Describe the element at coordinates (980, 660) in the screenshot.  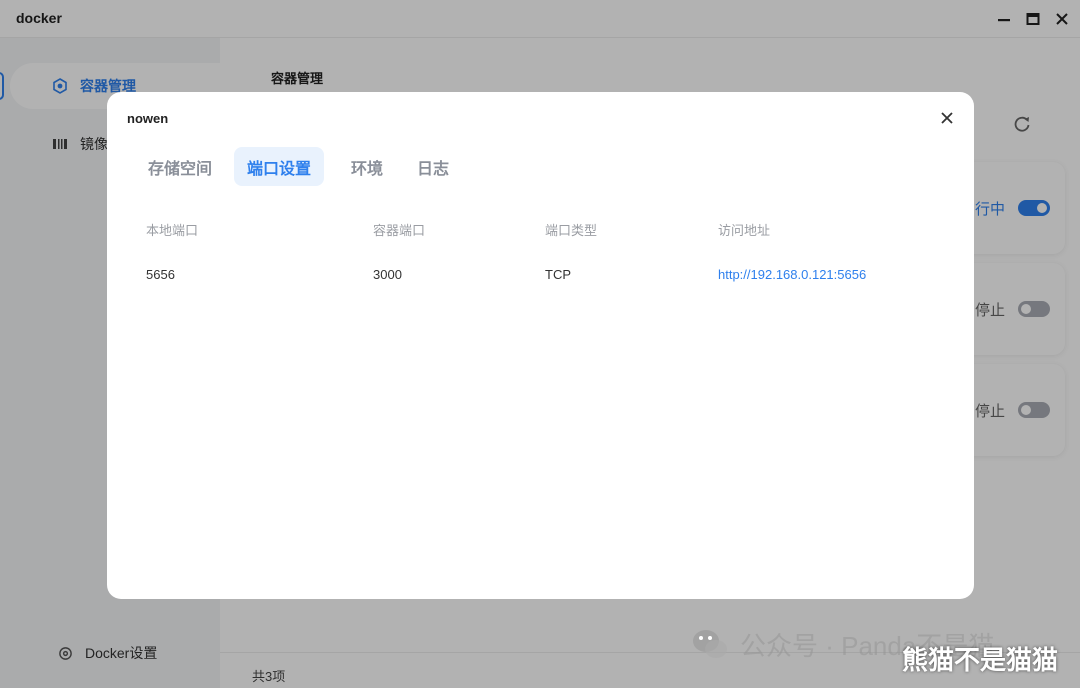
I see `watermark-overlay-text: 熊猫不是猫猫` at that location.